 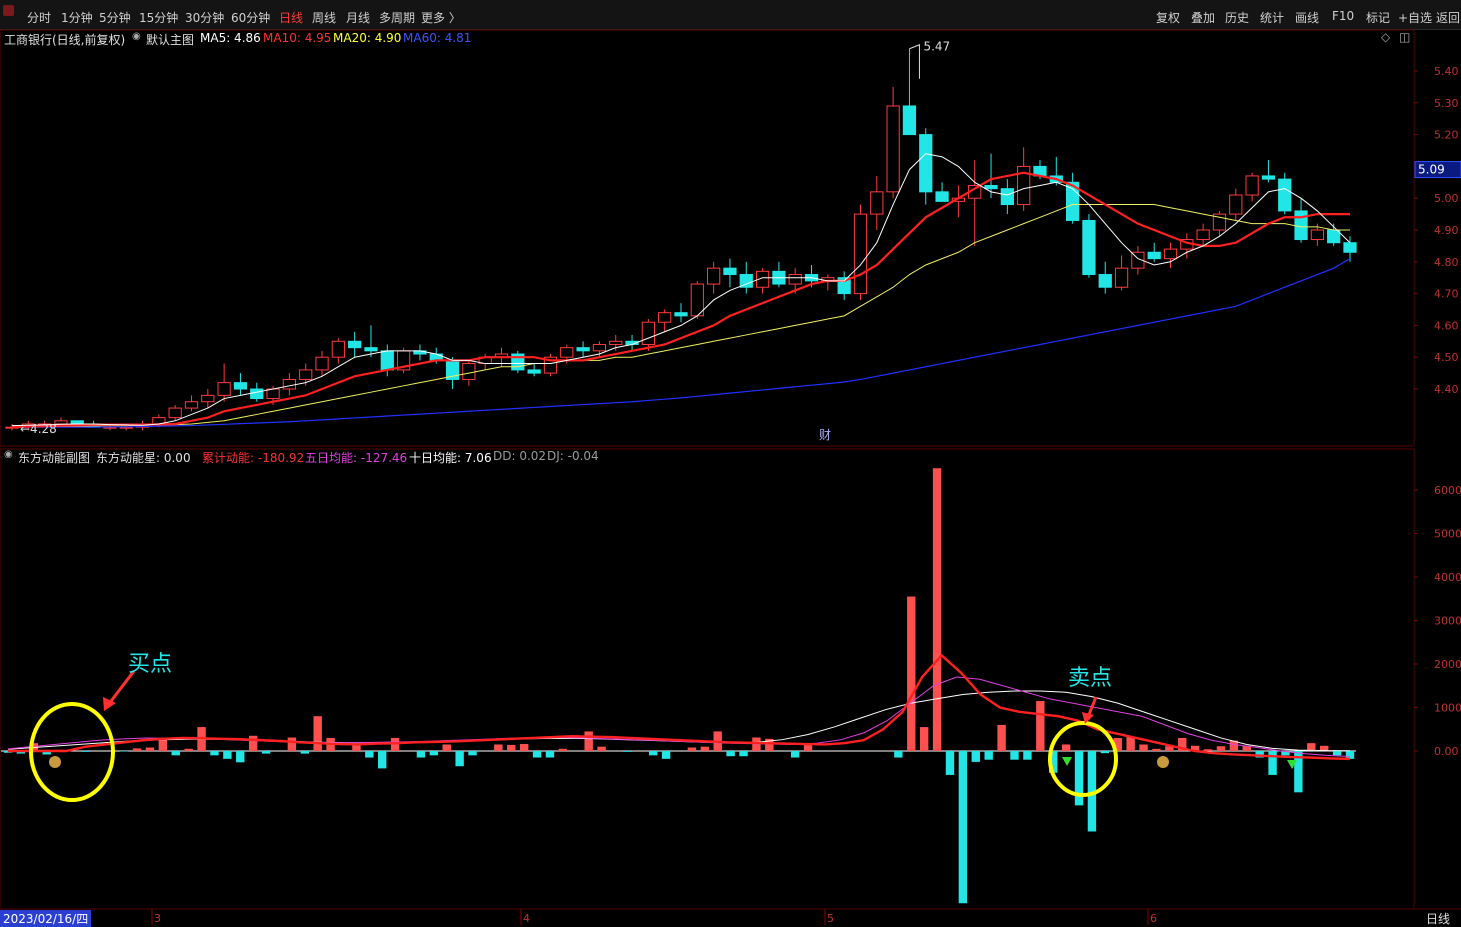 I want to click on ma-legend-2: MA20: 4.90, so click(x=367, y=38).